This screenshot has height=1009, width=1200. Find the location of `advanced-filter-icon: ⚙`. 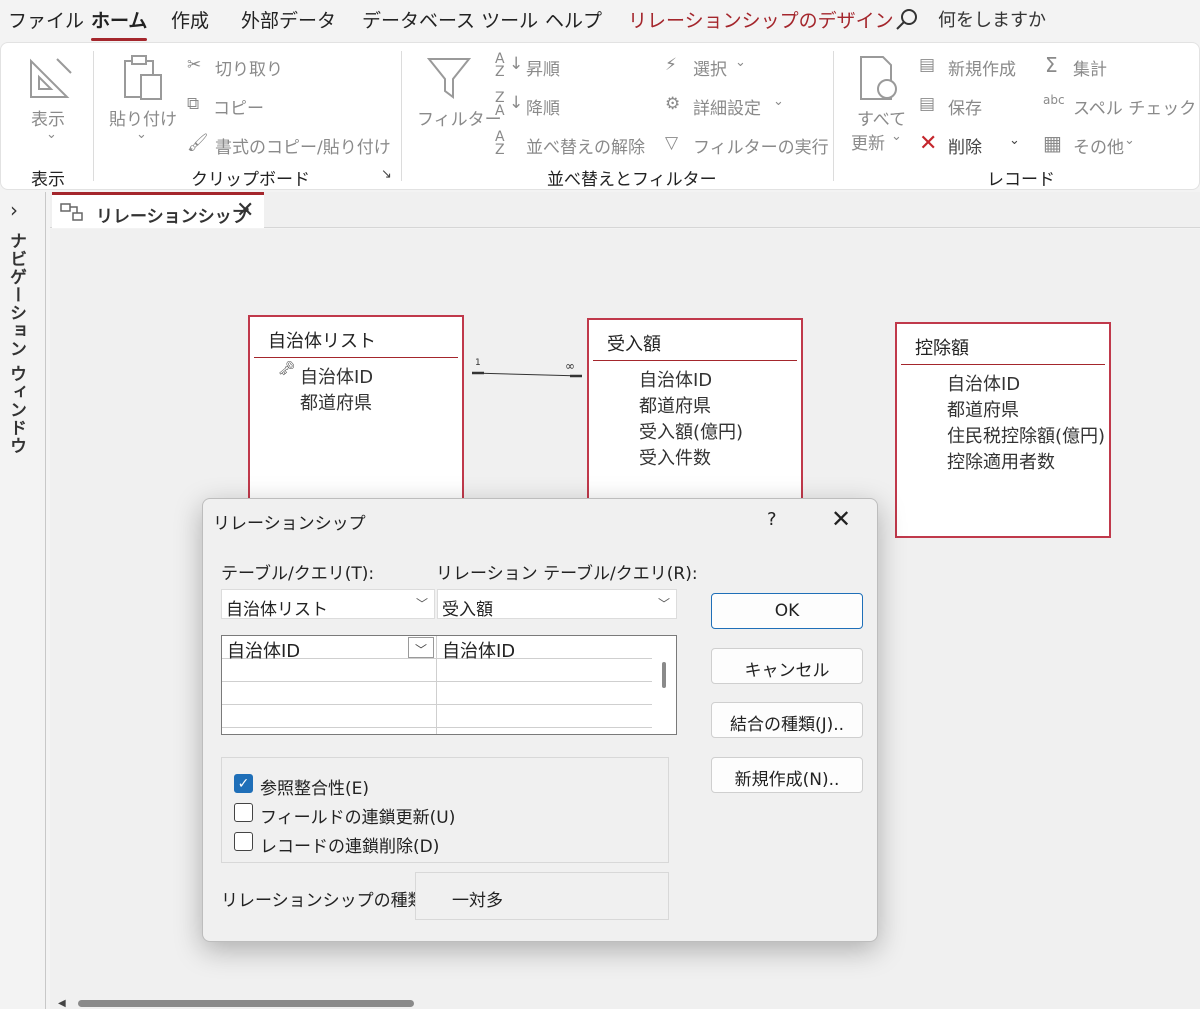

advanced-filter-icon: ⚙ is located at coordinates (673, 104).